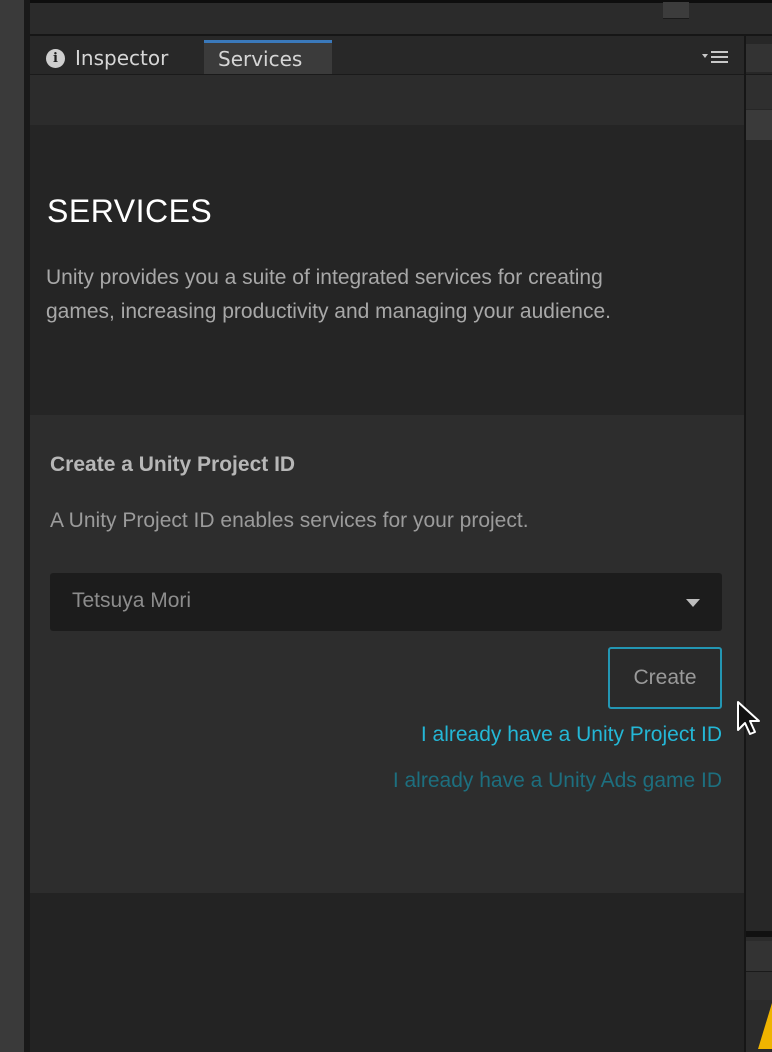  I want to click on tab-services: Services, so click(268, 57).